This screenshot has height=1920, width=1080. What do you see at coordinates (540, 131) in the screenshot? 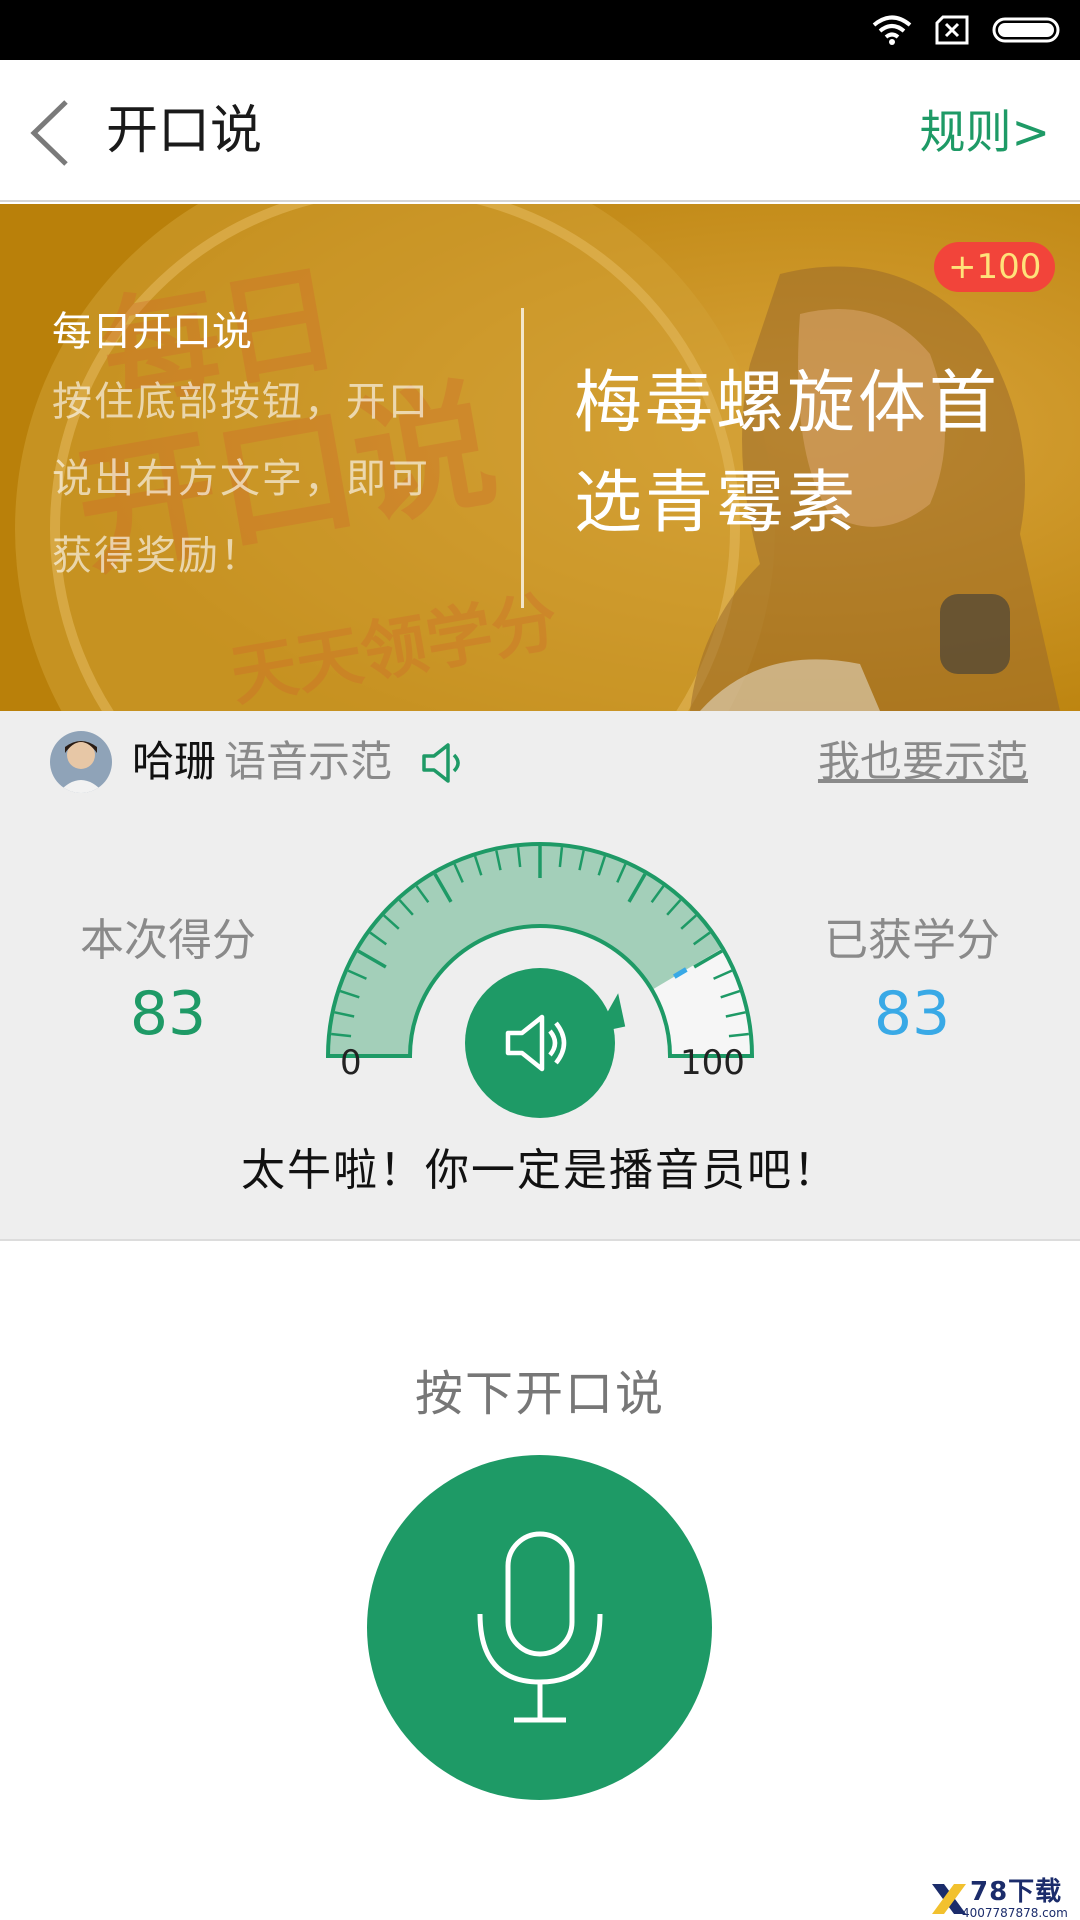
I see `header: 开口说 规则>` at bounding box center [540, 131].